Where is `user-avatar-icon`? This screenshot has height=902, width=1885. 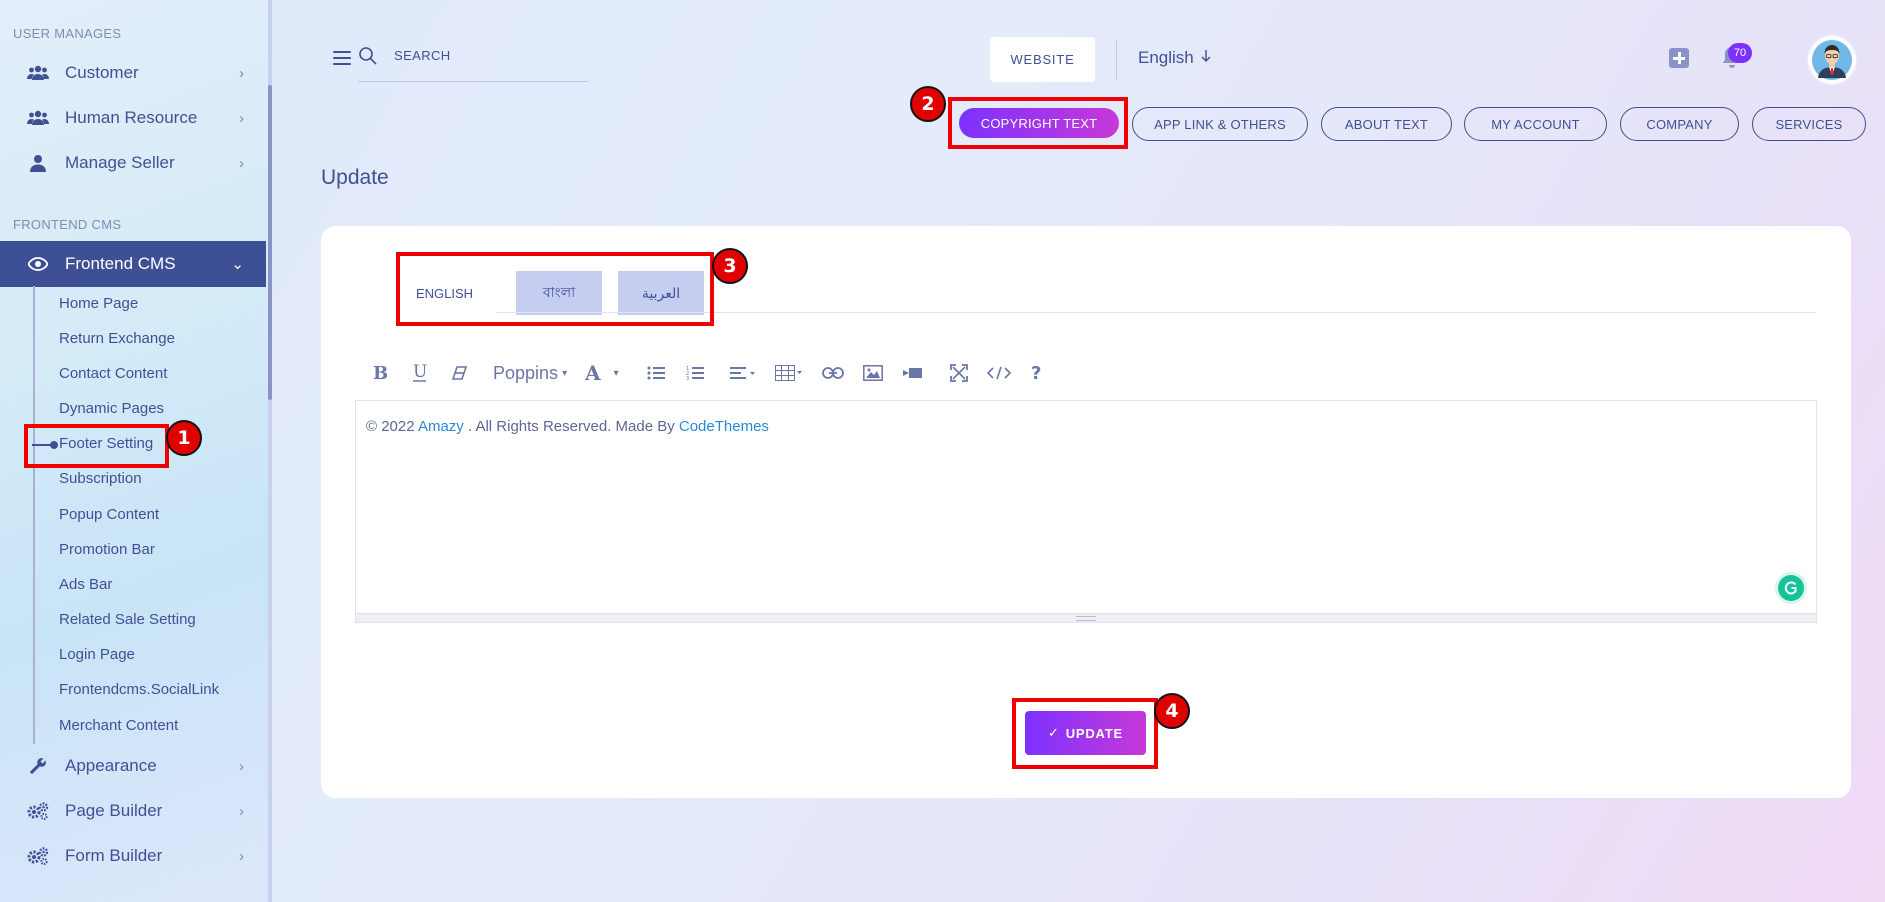
user-avatar-icon is located at coordinates (1832, 60).